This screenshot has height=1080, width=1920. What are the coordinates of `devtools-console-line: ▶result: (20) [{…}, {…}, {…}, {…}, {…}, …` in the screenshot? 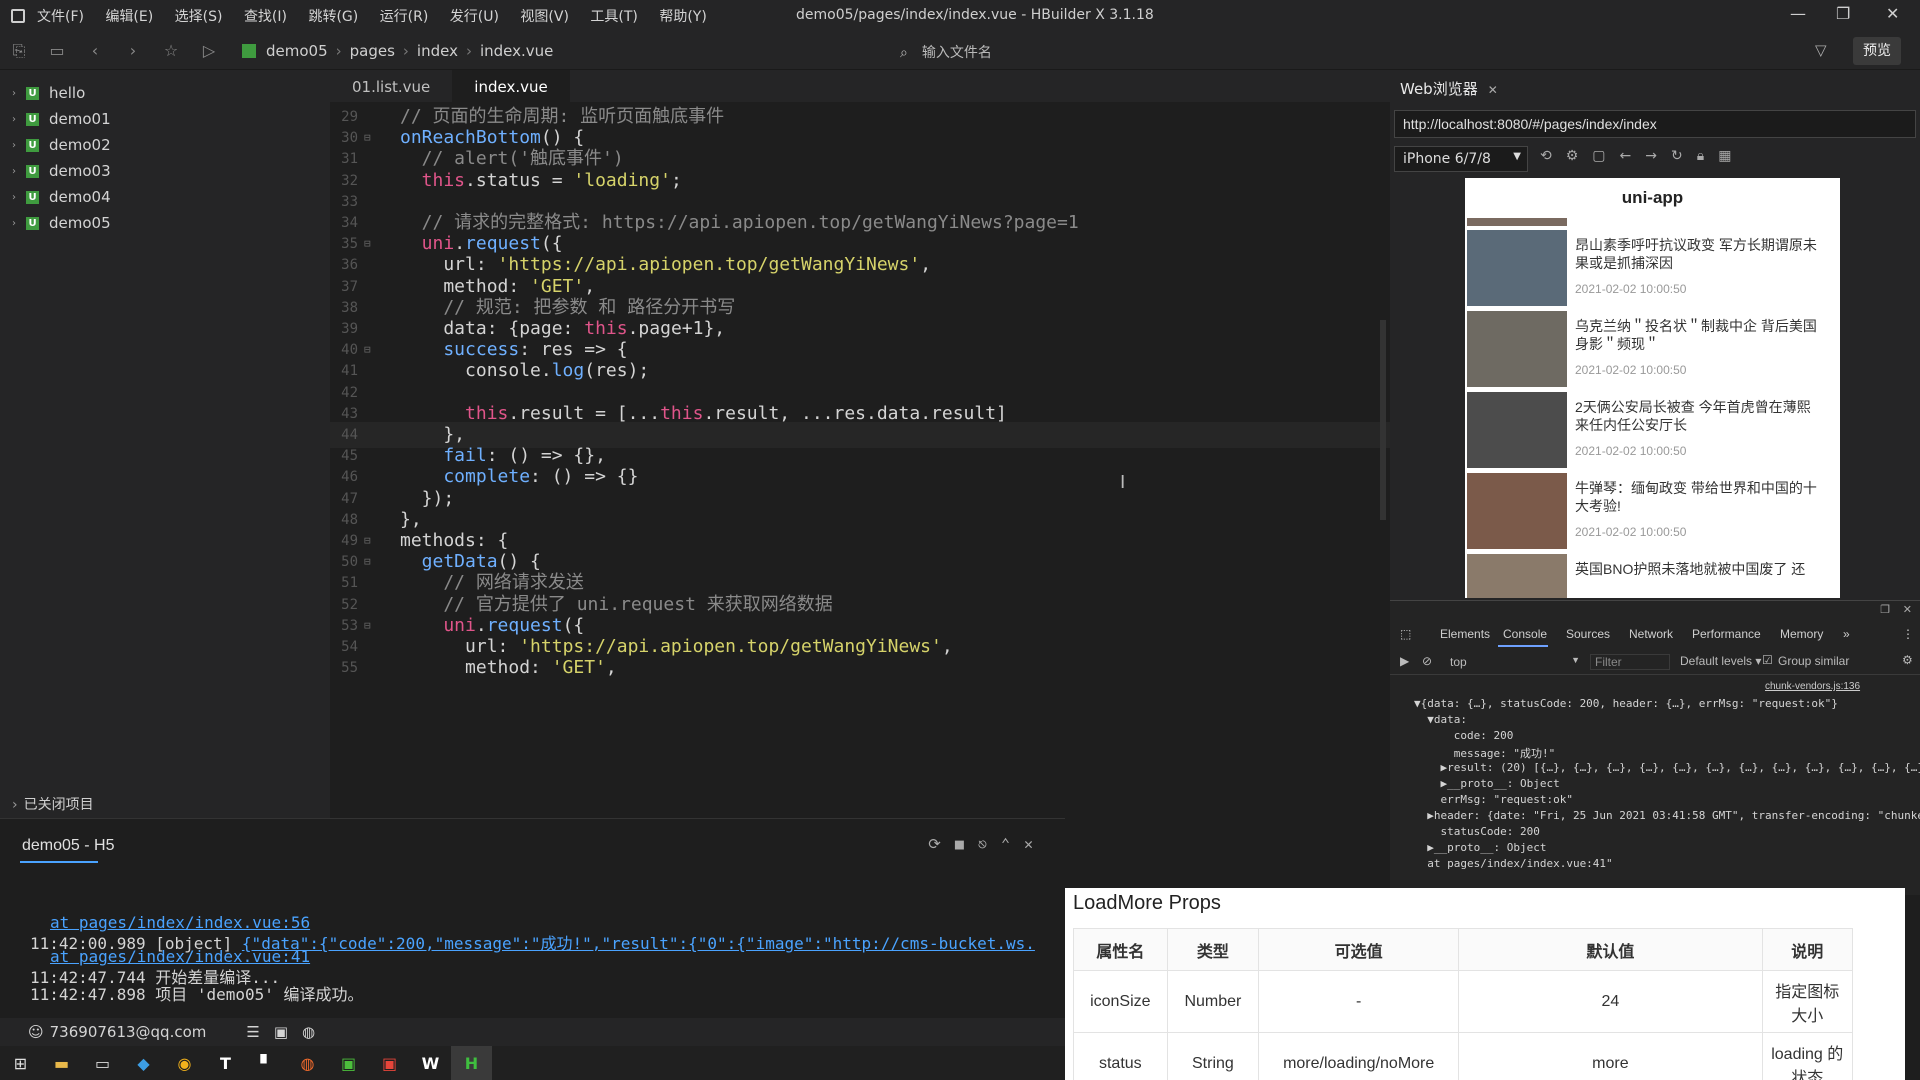 It's located at (1667, 767).